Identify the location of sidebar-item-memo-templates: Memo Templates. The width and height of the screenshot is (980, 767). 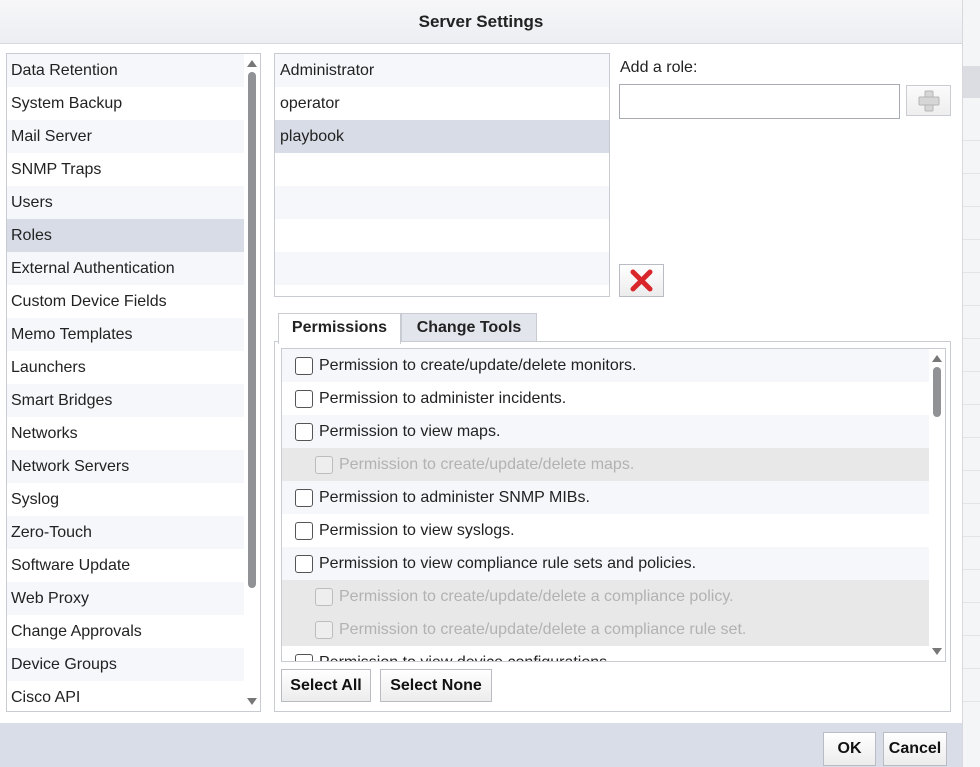
(126, 334).